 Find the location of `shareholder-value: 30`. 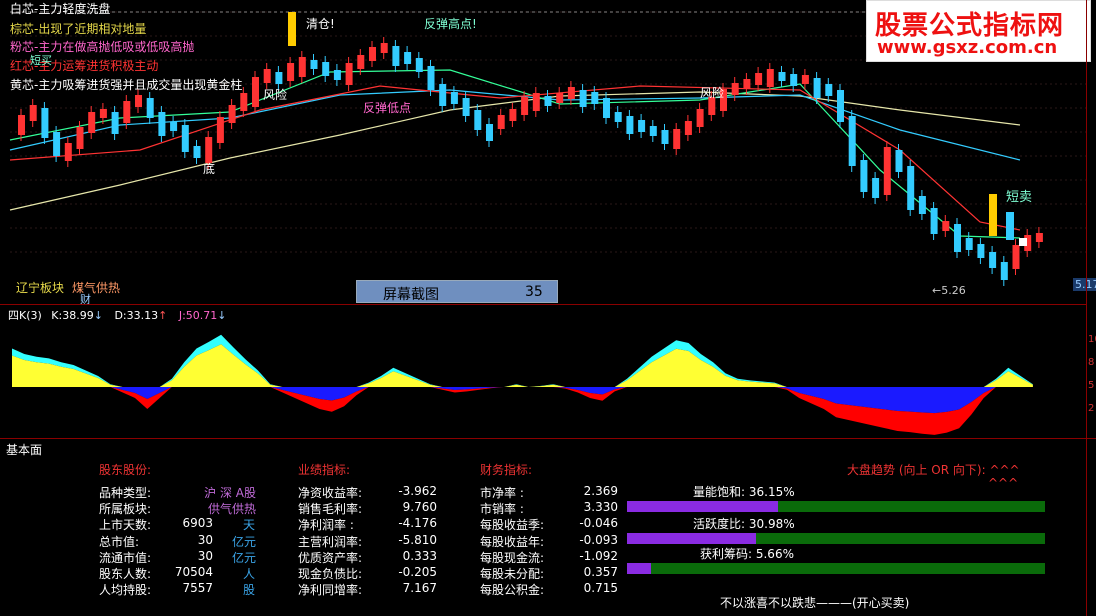

shareholder-value: 30 is located at coordinates (205, 555).